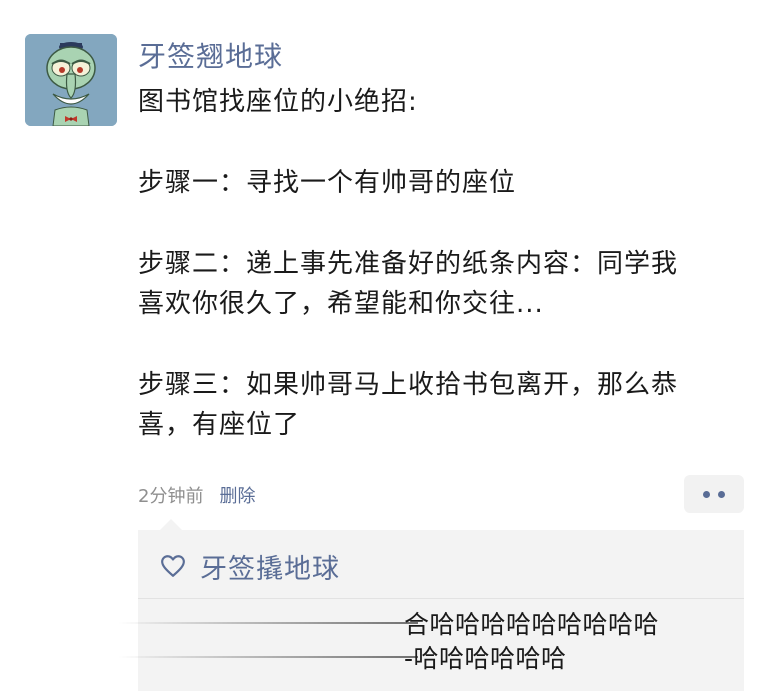 The image size is (770, 691). Describe the element at coordinates (173, 566) in the screenshot. I see `heart-outline-icon` at that location.